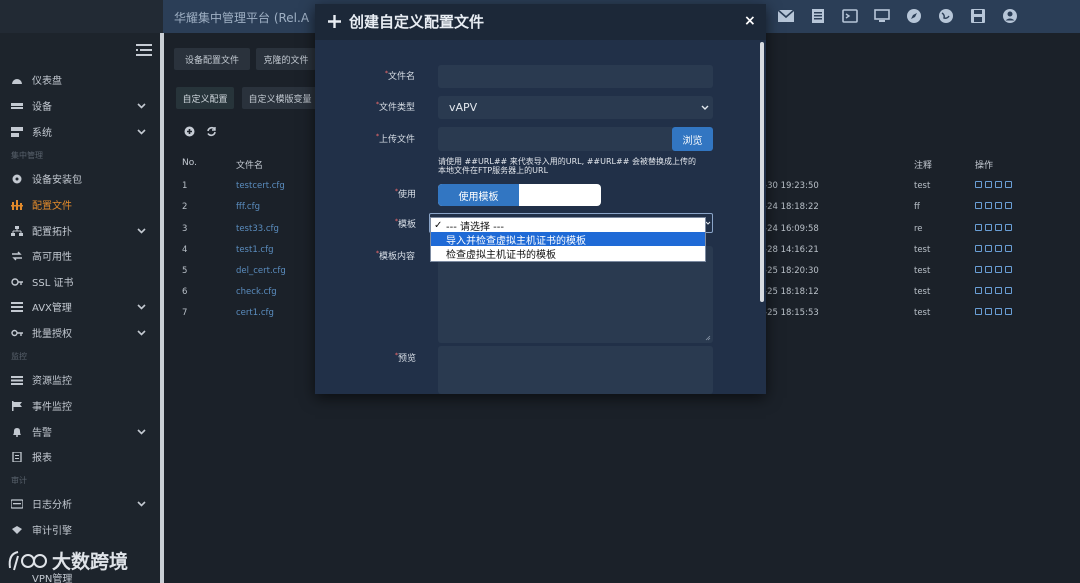  Describe the element at coordinates (978, 16) in the screenshot. I see `save-icon` at that location.